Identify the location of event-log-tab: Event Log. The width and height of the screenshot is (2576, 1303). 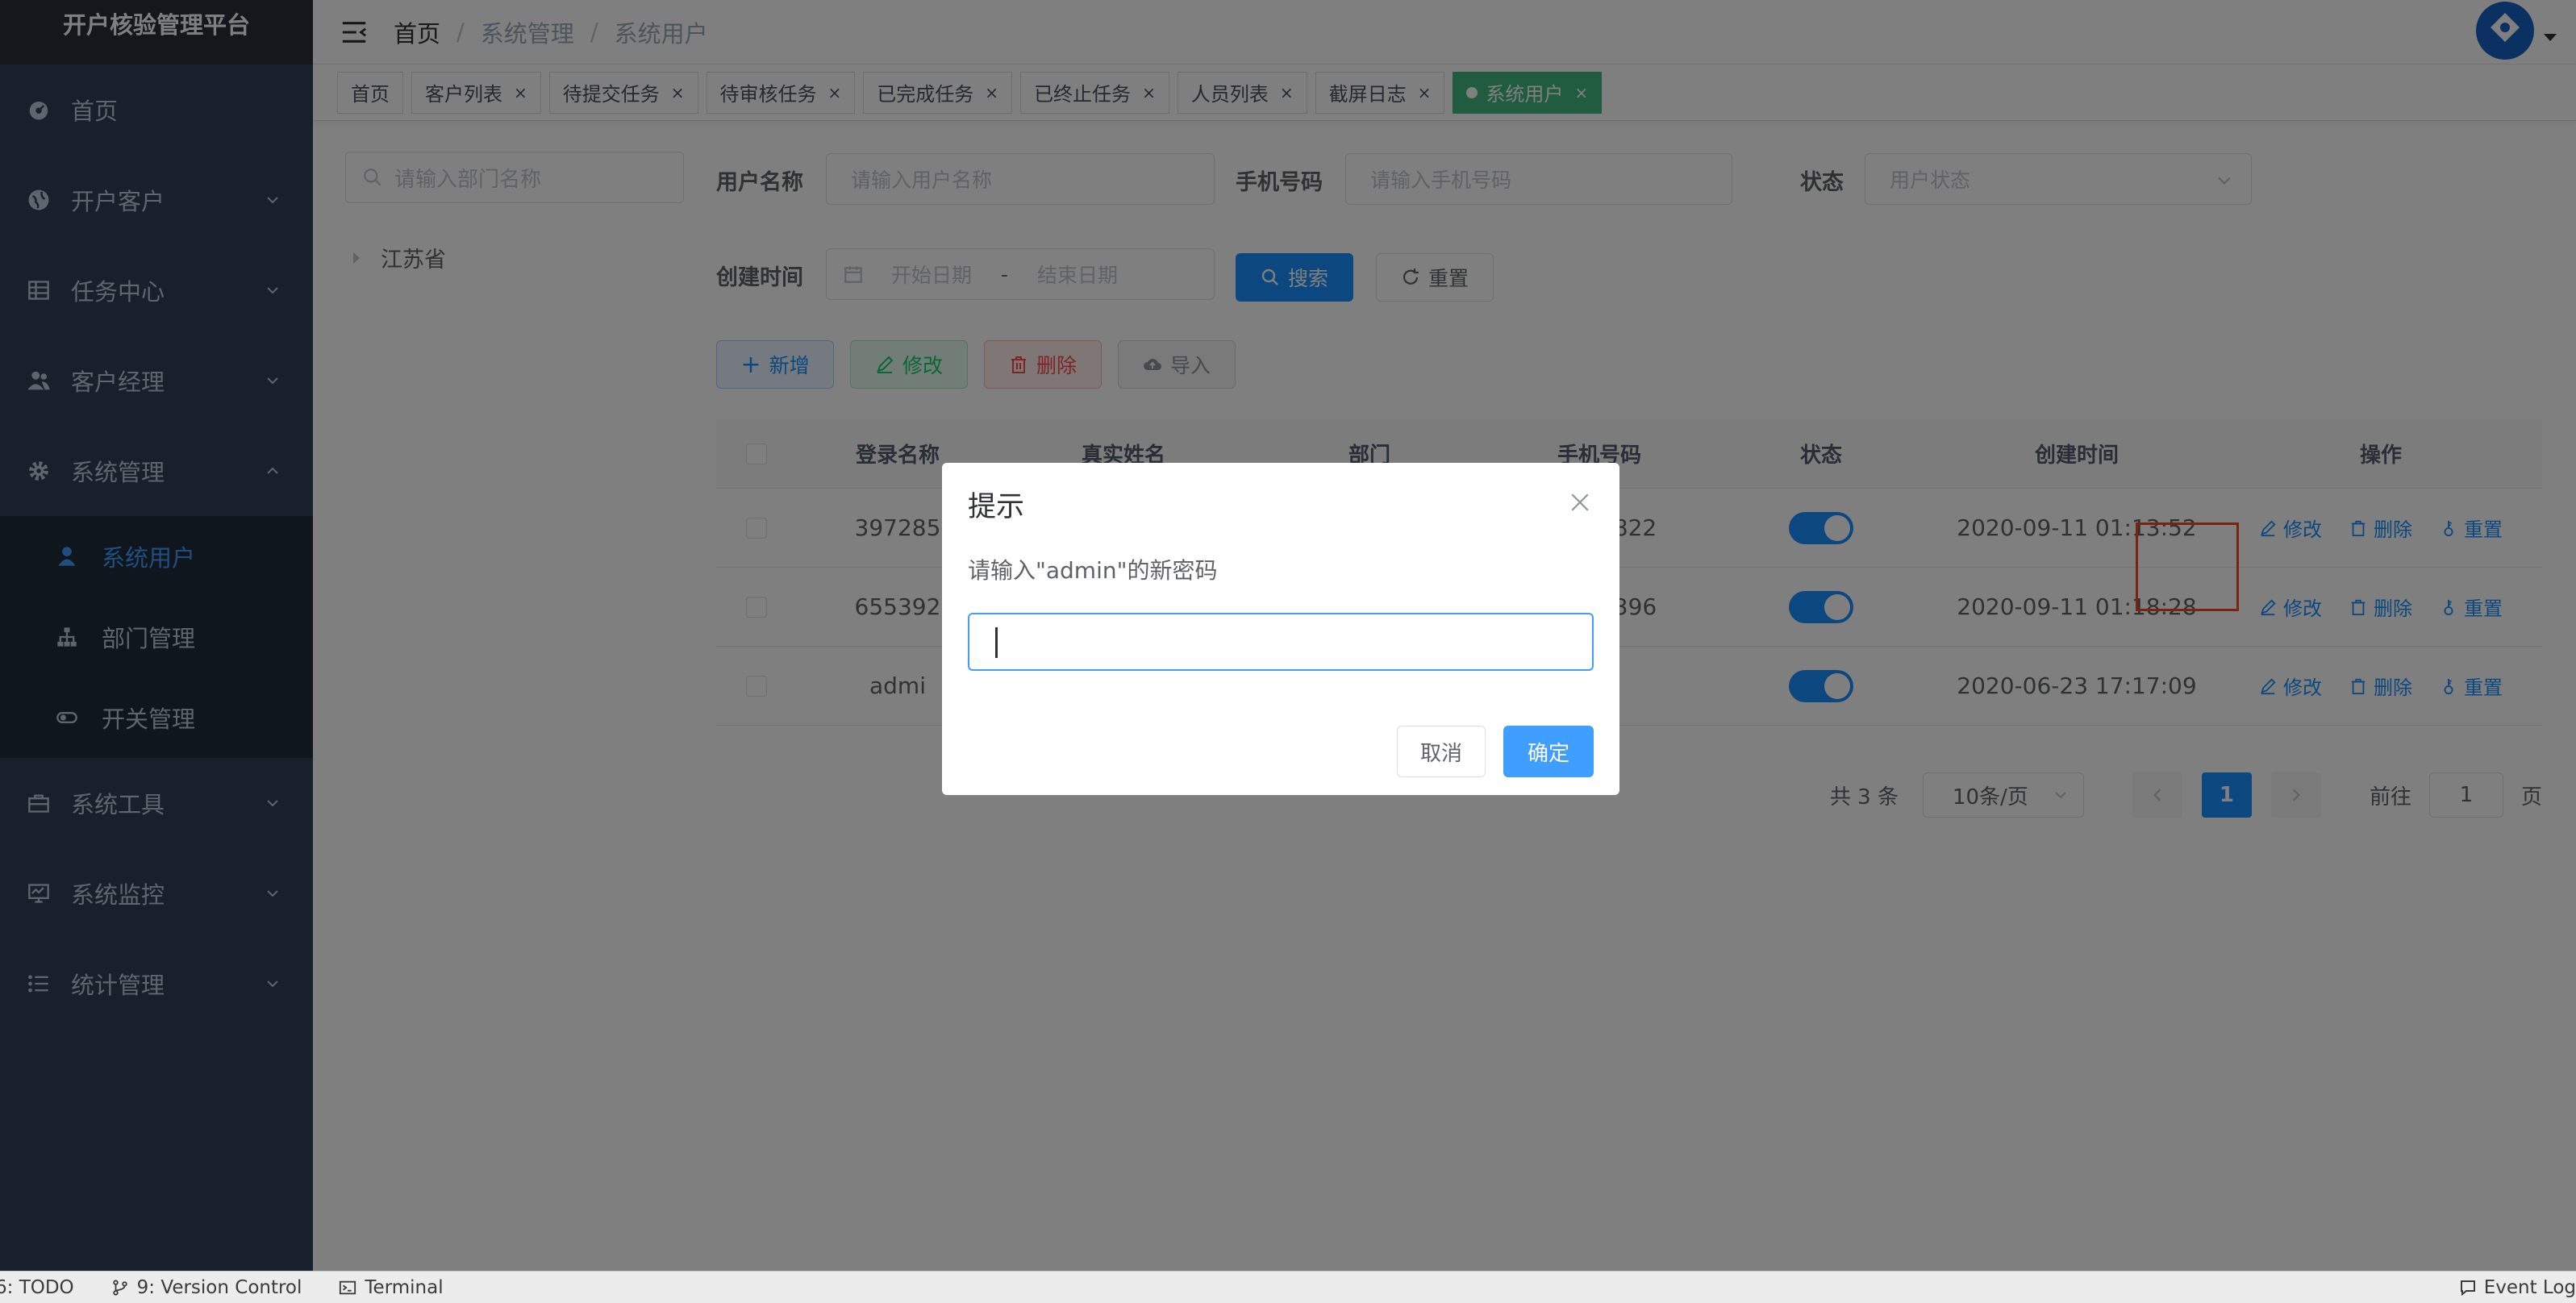
(2517, 1287).